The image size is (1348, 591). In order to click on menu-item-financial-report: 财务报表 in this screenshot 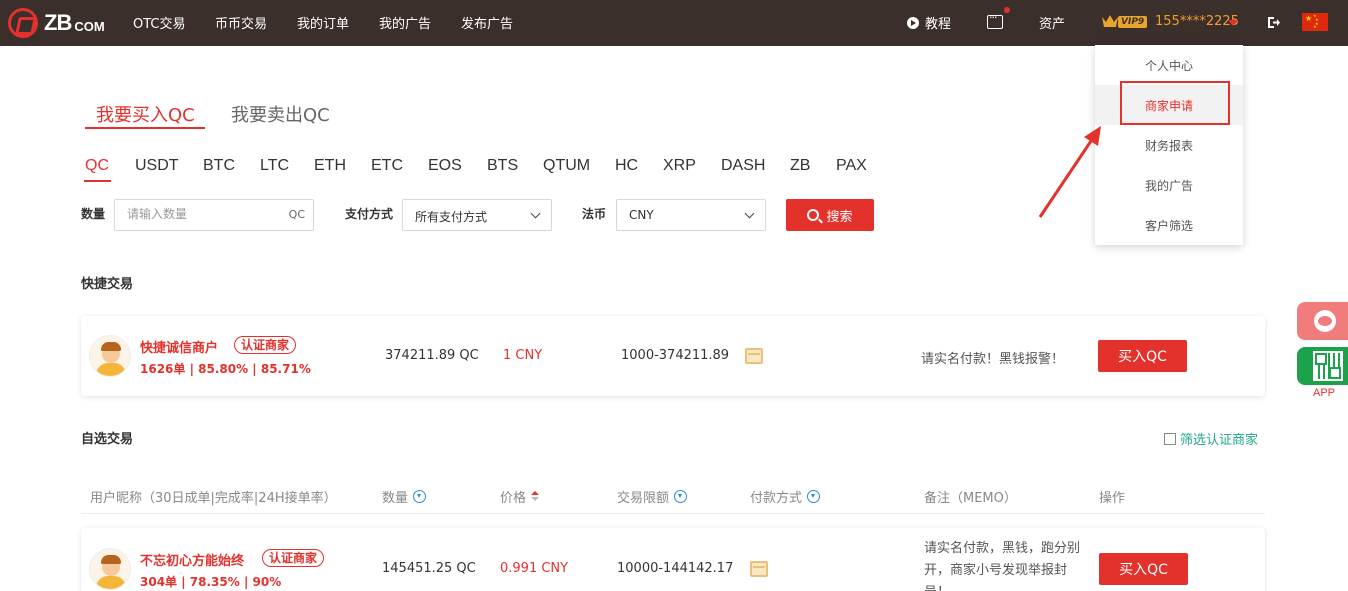, I will do `click(1169, 145)`.